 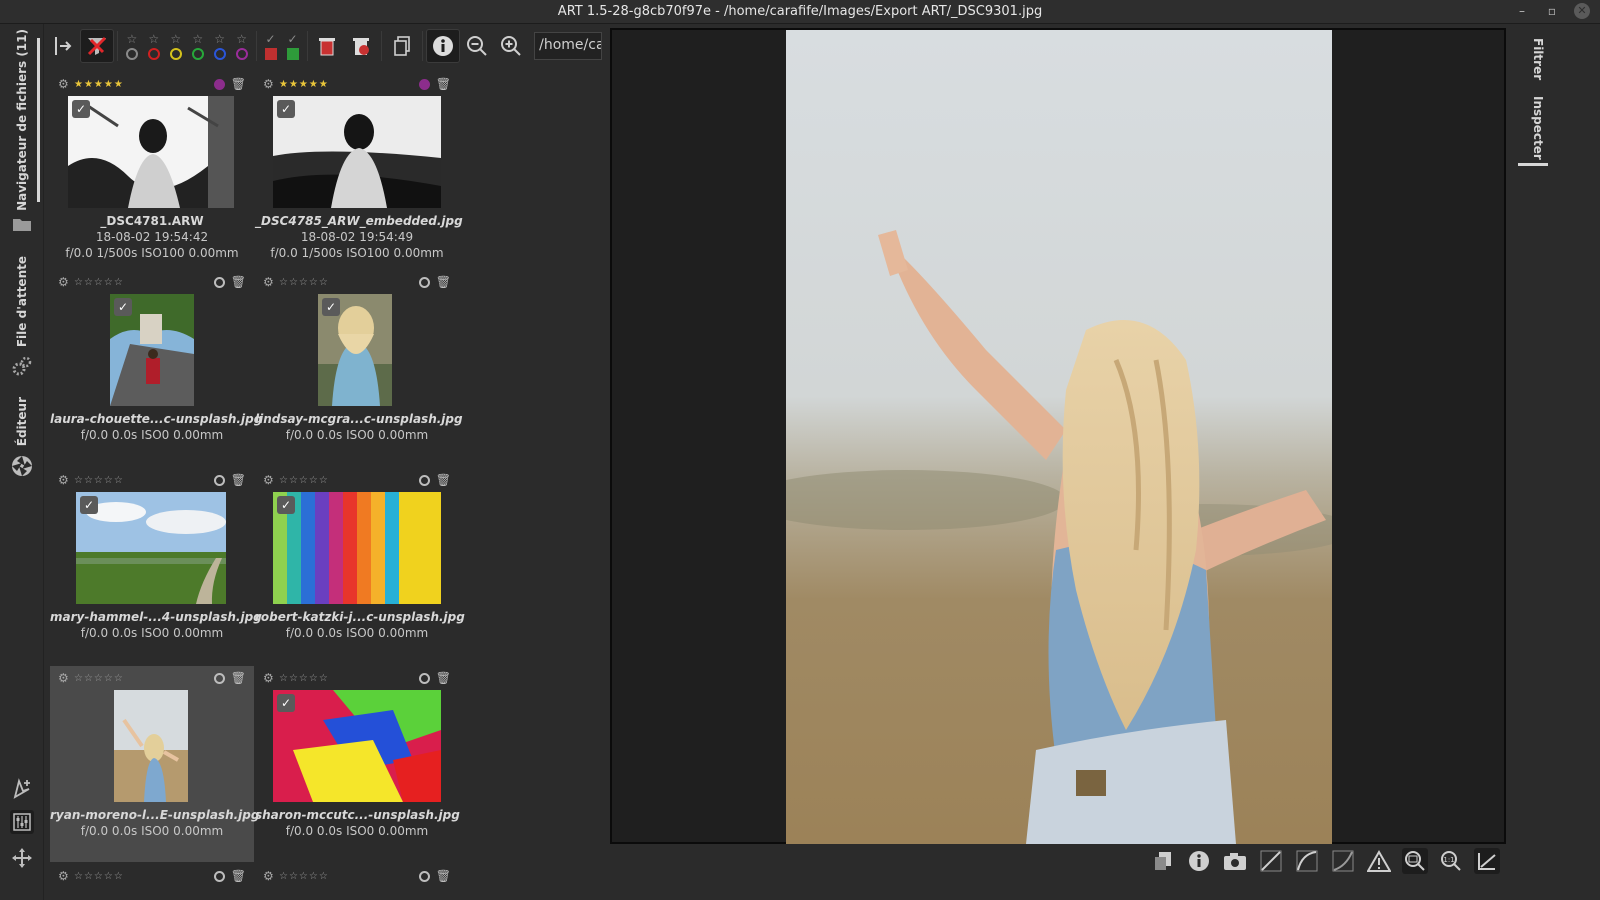 What do you see at coordinates (1379, 861) in the screenshot?
I see `warning-icon` at bounding box center [1379, 861].